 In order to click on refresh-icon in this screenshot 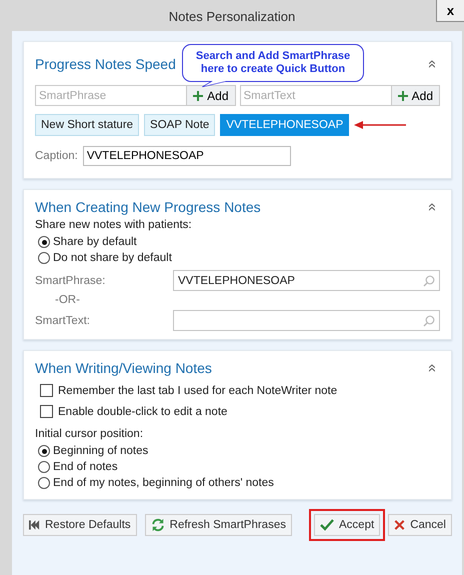, I will do `click(157, 525)`.